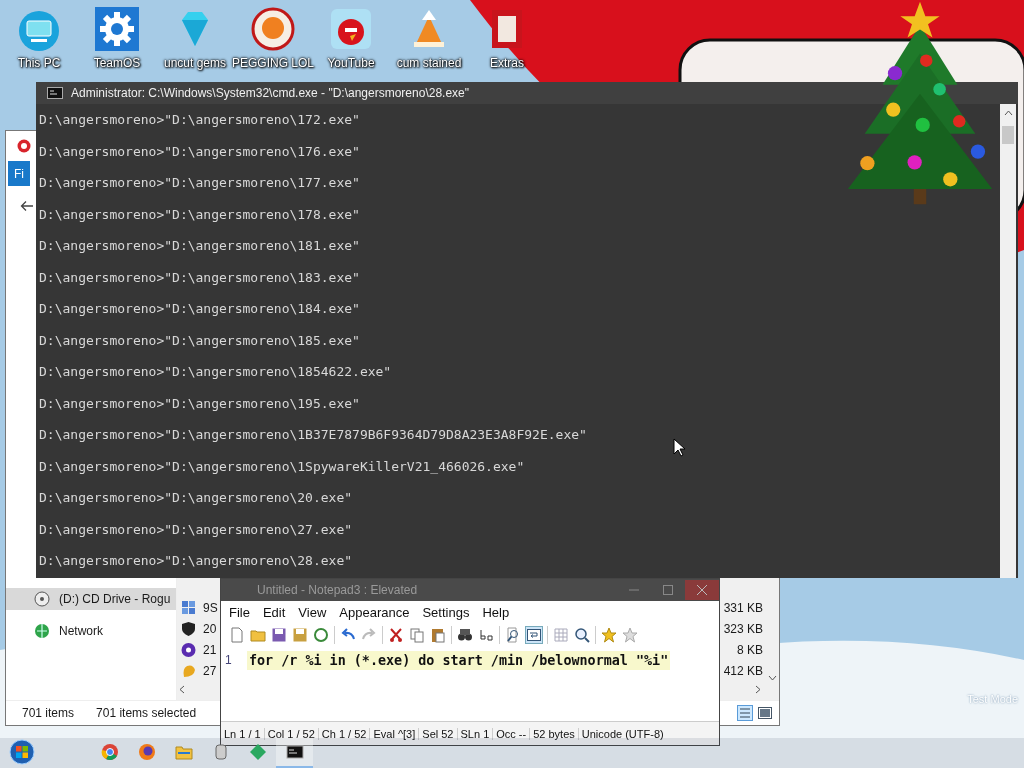  What do you see at coordinates (273, 29) in the screenshot?
I see `badge-icon` at bounding box center [273, 29].